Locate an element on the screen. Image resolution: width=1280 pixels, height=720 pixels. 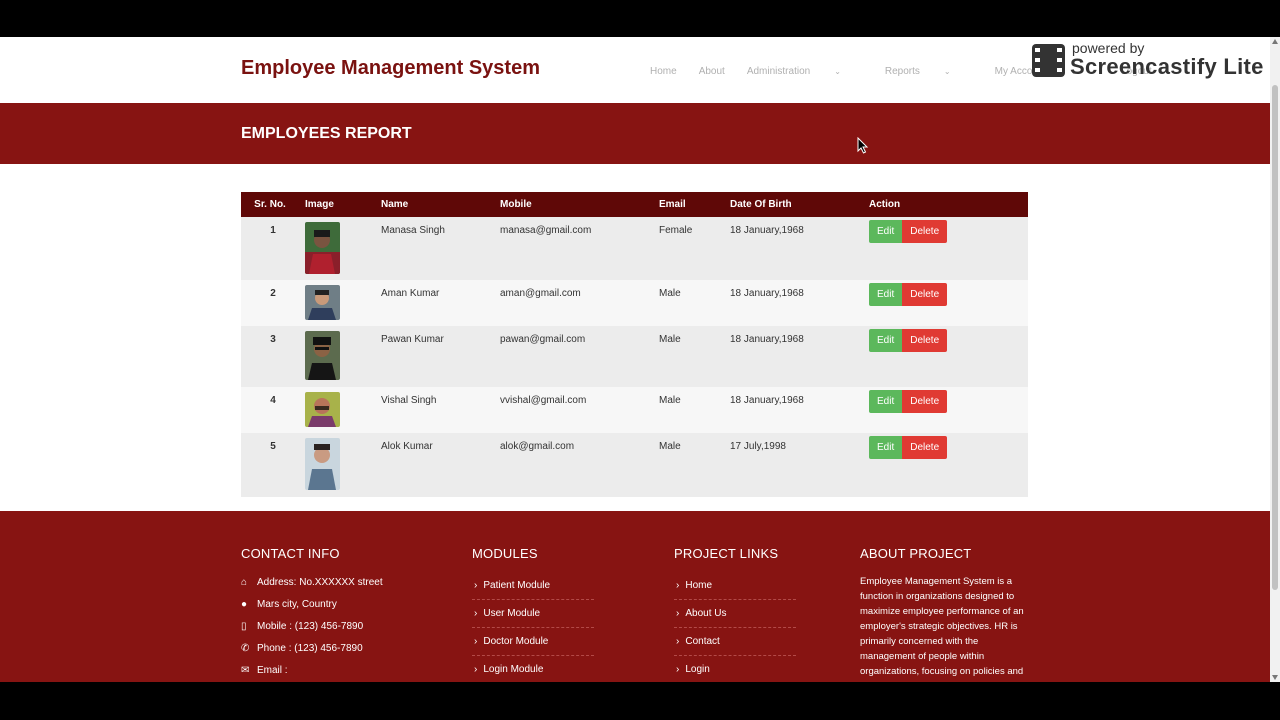
site-brand: Employee Management System is located at coordinates (390, 68).